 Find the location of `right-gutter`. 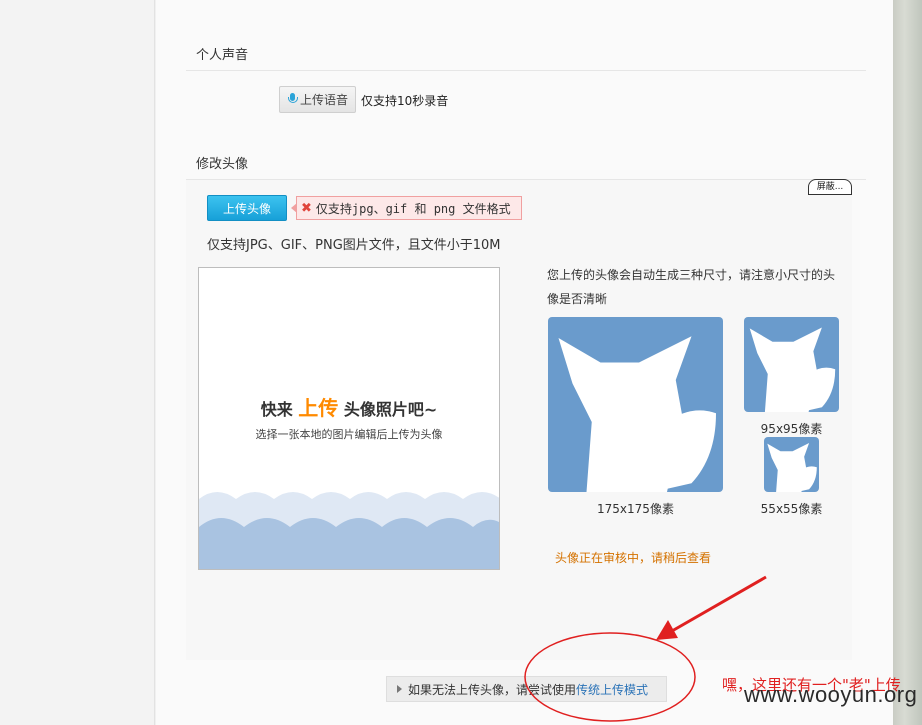

right-gutter is located at coordinates (907, 362).